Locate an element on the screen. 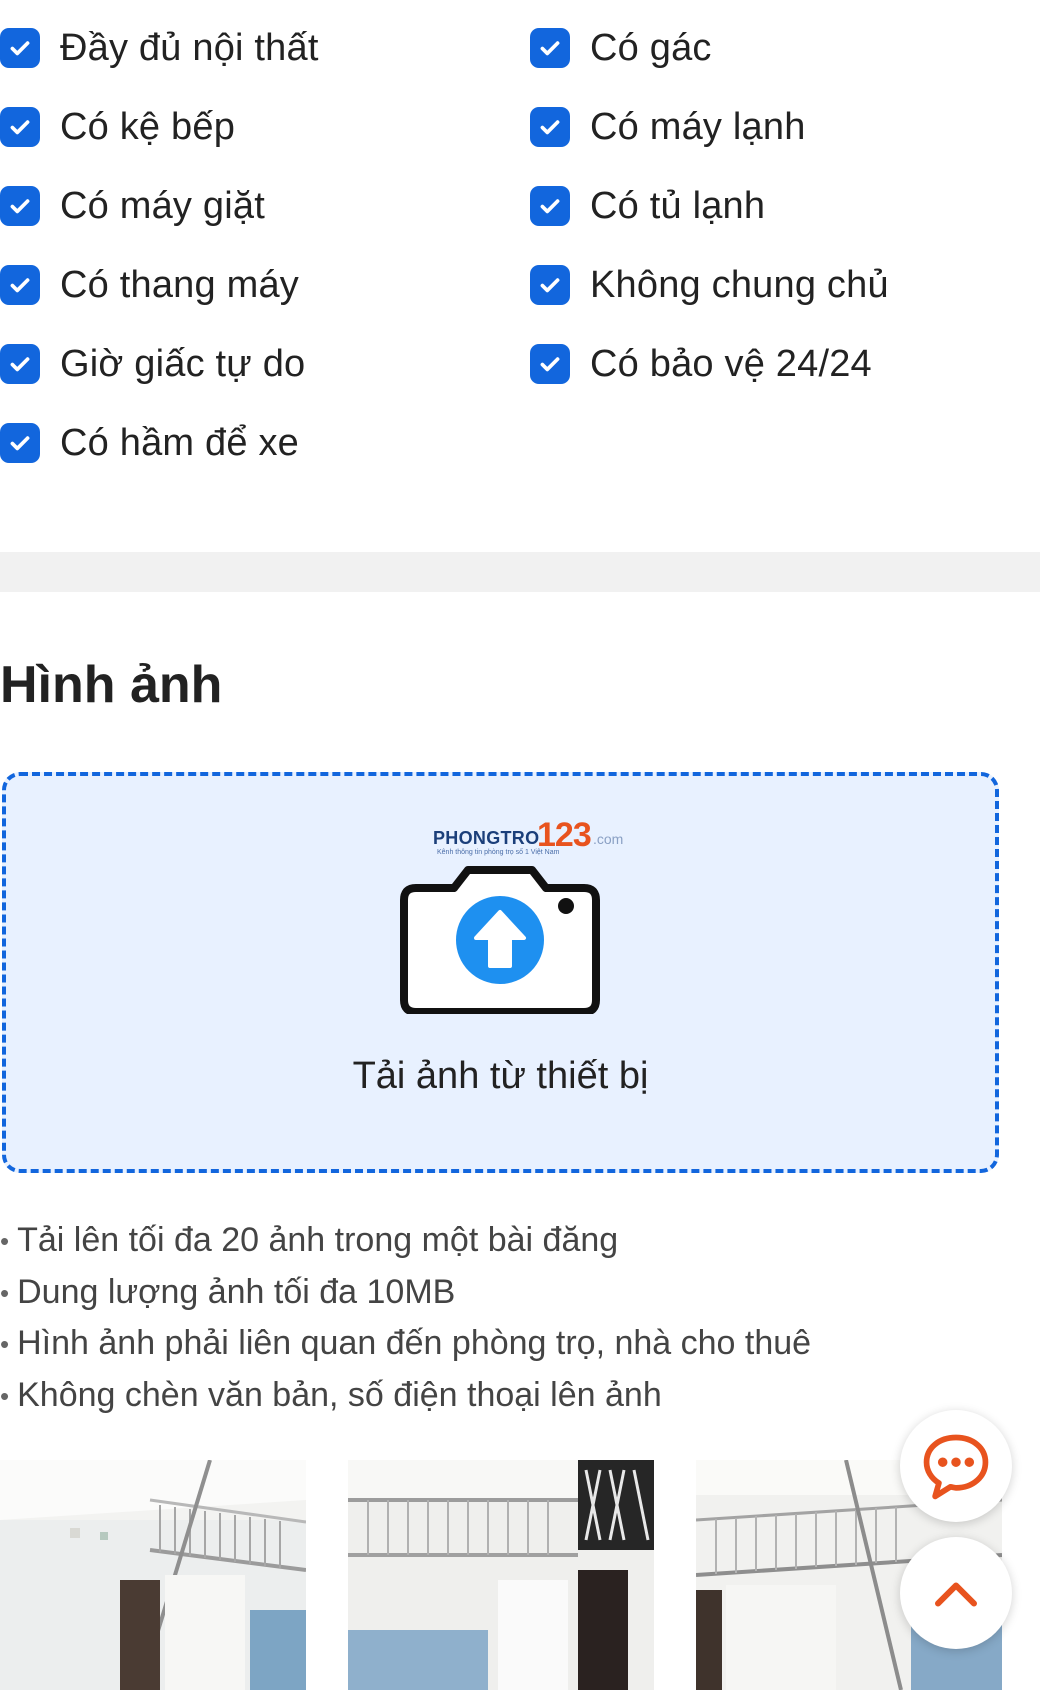 This screenshot has height=1690, width=1040. chevron-up-icon is located at coordinates (956, 1594).